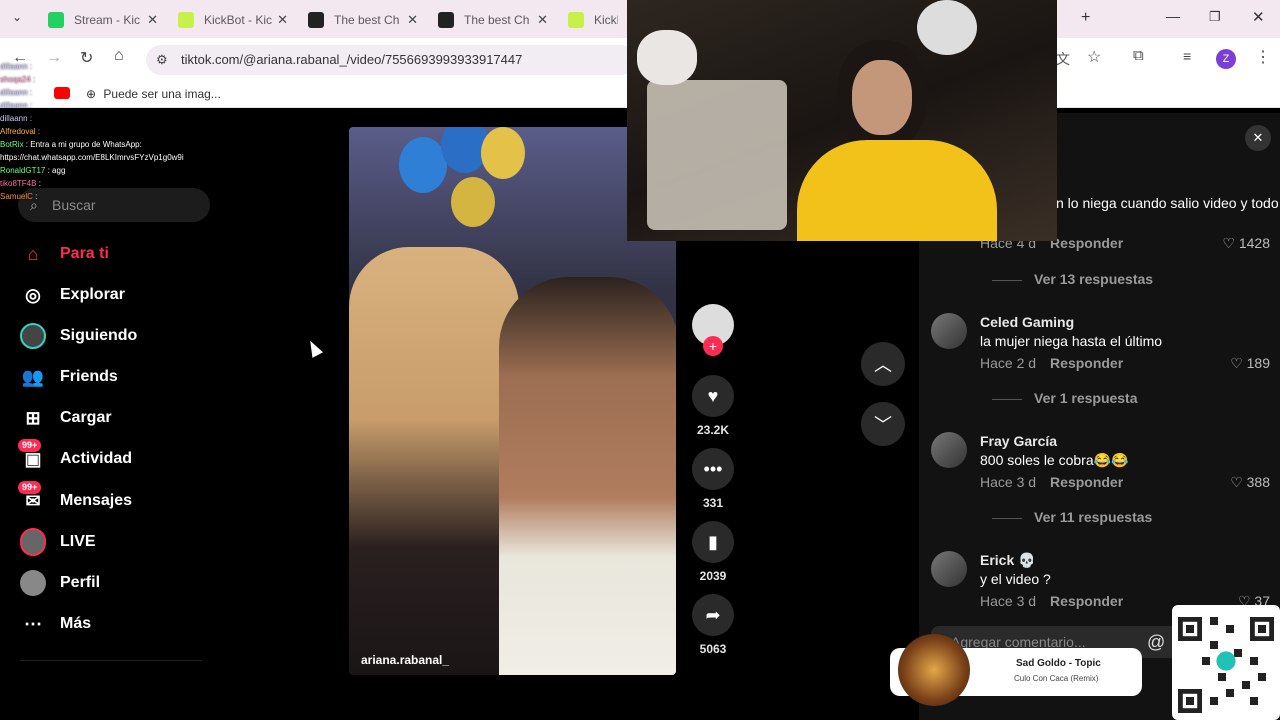 The height and width of the screenshot is (720, 1280). Describe the element at coordinates (33, 417) in the screenshot. I see `upload-icon: ⊞` at that location.